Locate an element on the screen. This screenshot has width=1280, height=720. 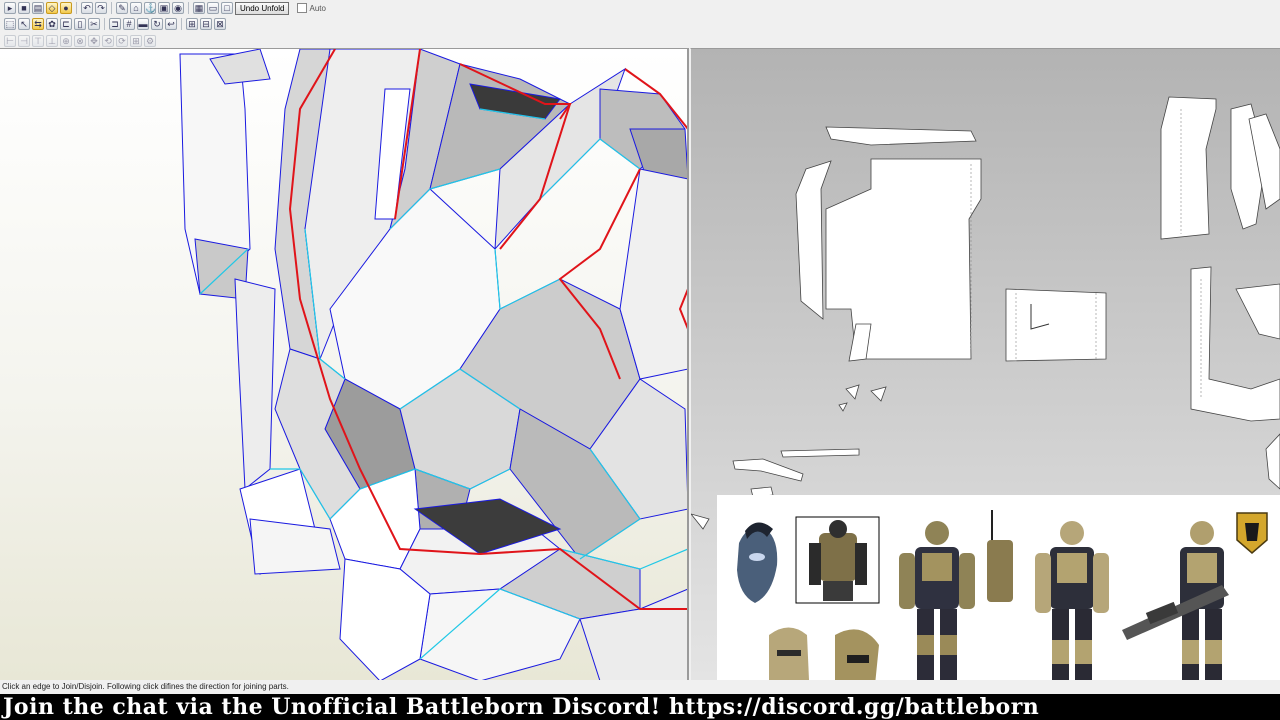
view-grid-icon: ⊞ is located at coordinates (136, 41).